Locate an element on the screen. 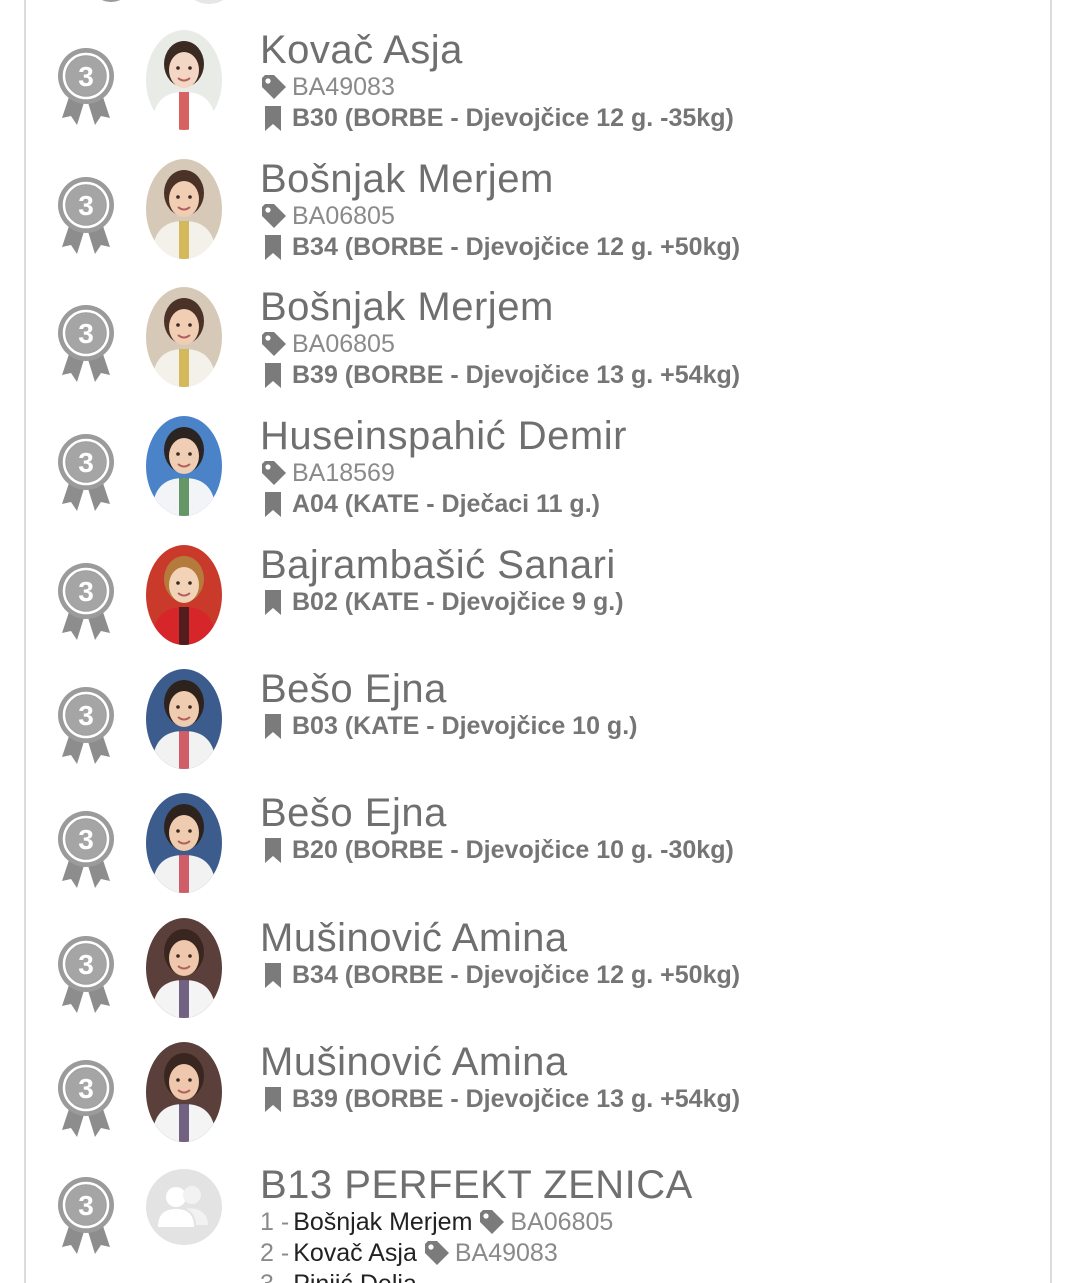 This screenshot has width=1080, height=1283. license-code: BA49083 is located at coordinates (343, 87).